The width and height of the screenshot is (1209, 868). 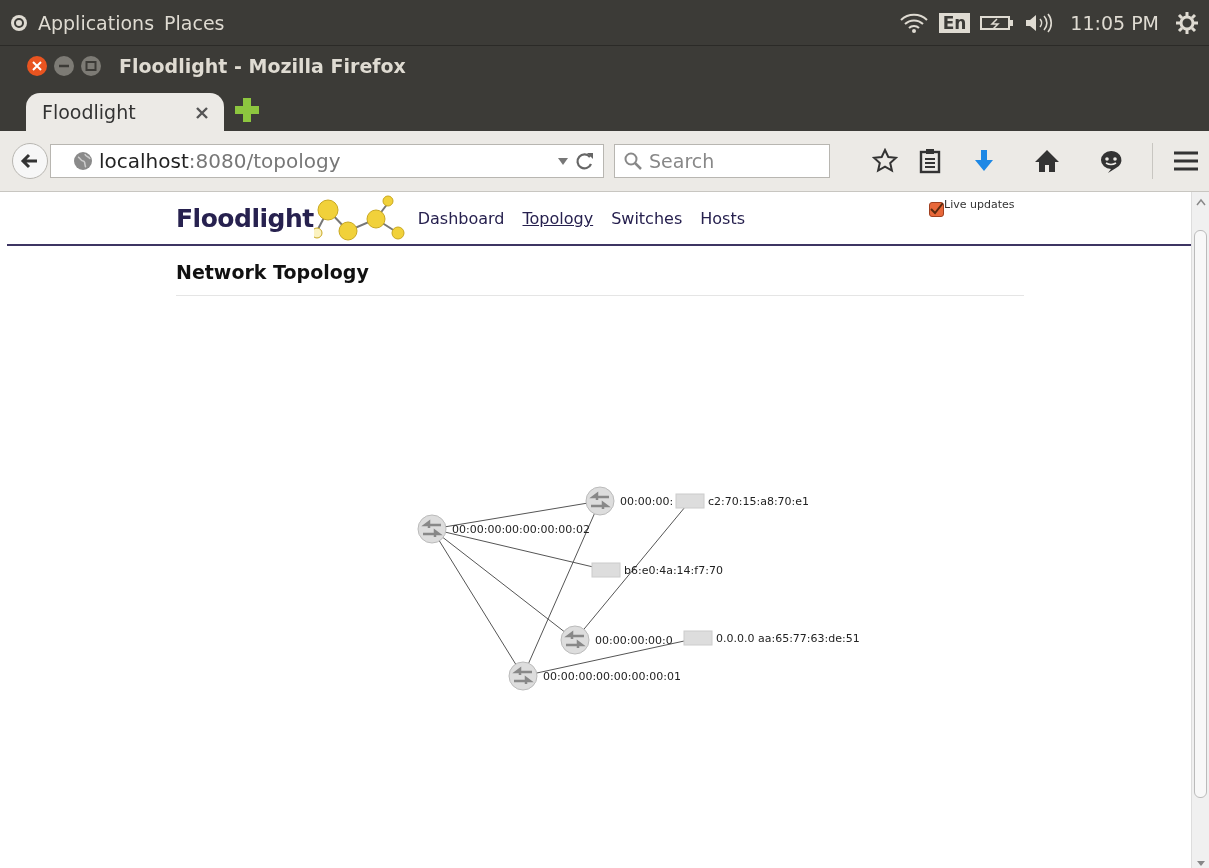 I want to click on panel-menu: Applications, so click(x=96, y=22).